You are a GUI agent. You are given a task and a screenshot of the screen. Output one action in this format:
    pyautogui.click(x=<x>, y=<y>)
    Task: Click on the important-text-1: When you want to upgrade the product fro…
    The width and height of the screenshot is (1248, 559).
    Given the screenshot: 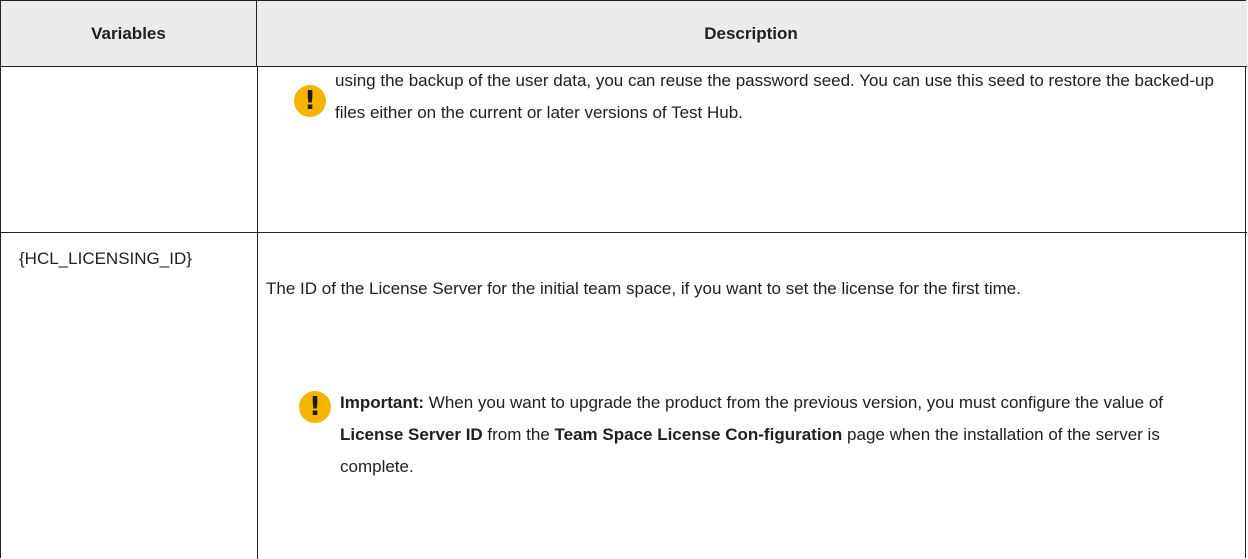 What is the action you would take?
    pyautogui.click(x=794, y=402)
    